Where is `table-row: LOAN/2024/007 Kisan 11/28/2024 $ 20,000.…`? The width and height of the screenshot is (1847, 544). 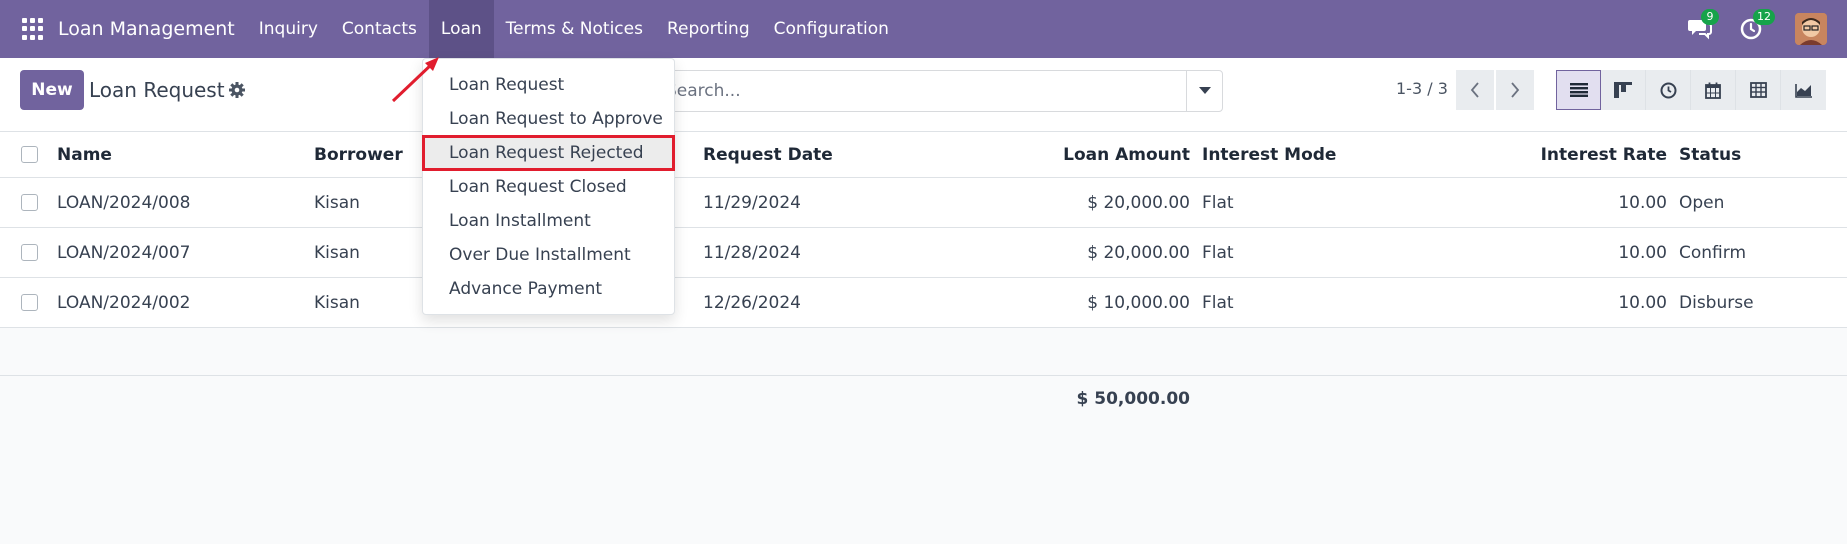
table-row: LOAN/2024/007 Kisan 11/28/2024 $ 20,000.… is located at coordinates (923, 253).